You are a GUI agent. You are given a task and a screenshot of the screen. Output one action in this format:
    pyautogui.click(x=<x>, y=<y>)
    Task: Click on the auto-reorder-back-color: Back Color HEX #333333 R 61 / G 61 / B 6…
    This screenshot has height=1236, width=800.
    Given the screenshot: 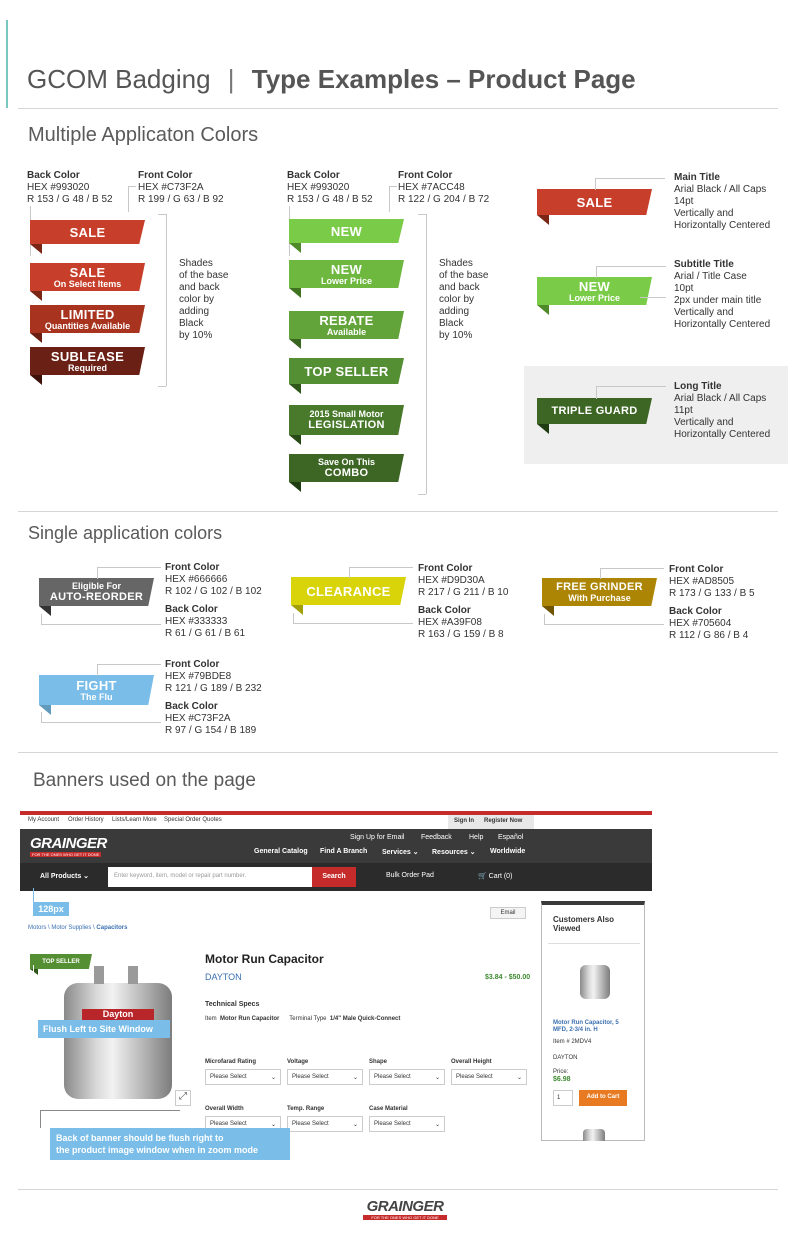 What is the action you would take?
    pyautogui.click(x=205, y=621)
    